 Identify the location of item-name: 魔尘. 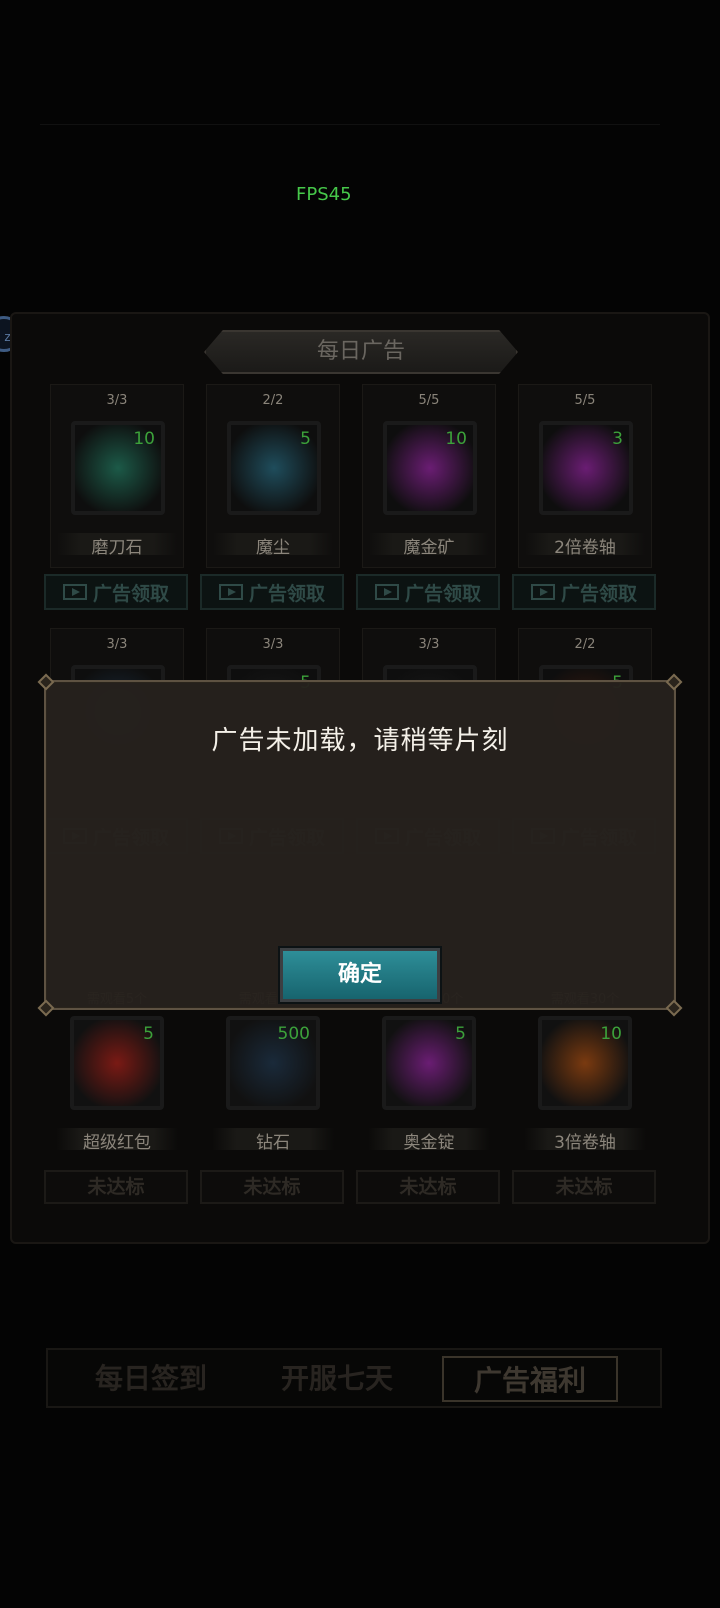
(273, 548).